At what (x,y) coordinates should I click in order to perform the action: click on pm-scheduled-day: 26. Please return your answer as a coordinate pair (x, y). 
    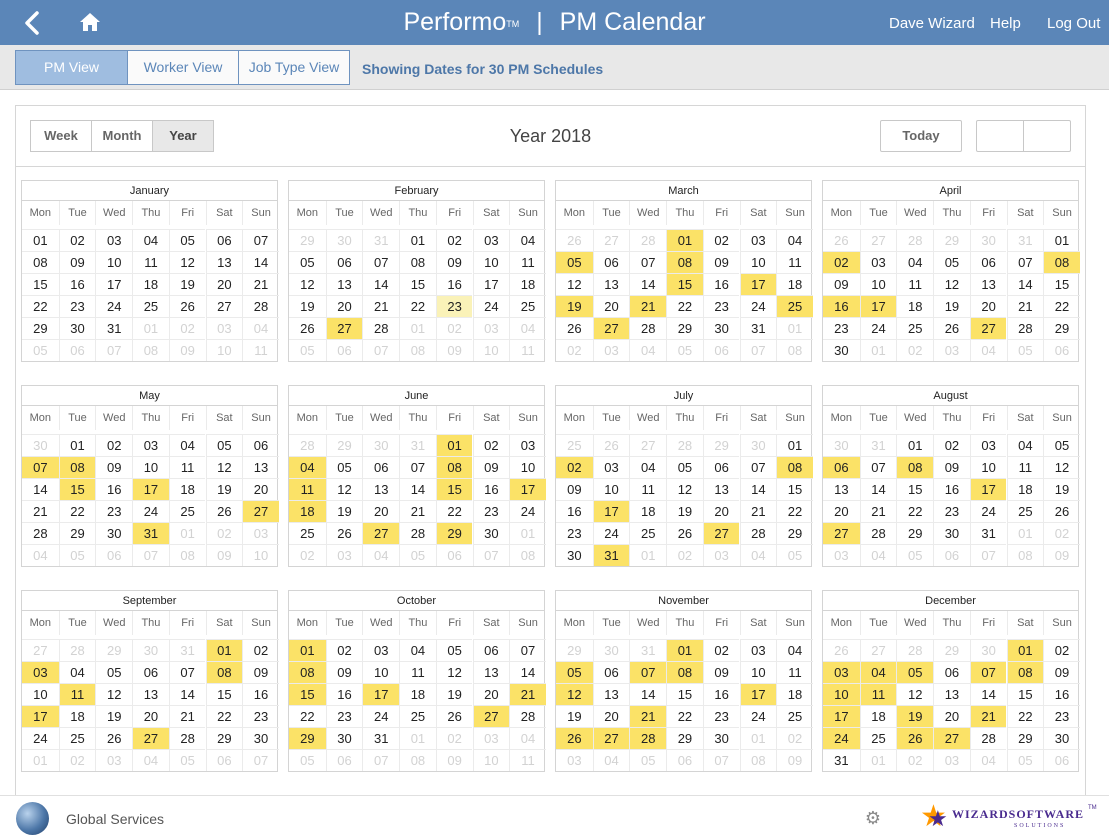
    Looking at the image, I should click on (915, 738).